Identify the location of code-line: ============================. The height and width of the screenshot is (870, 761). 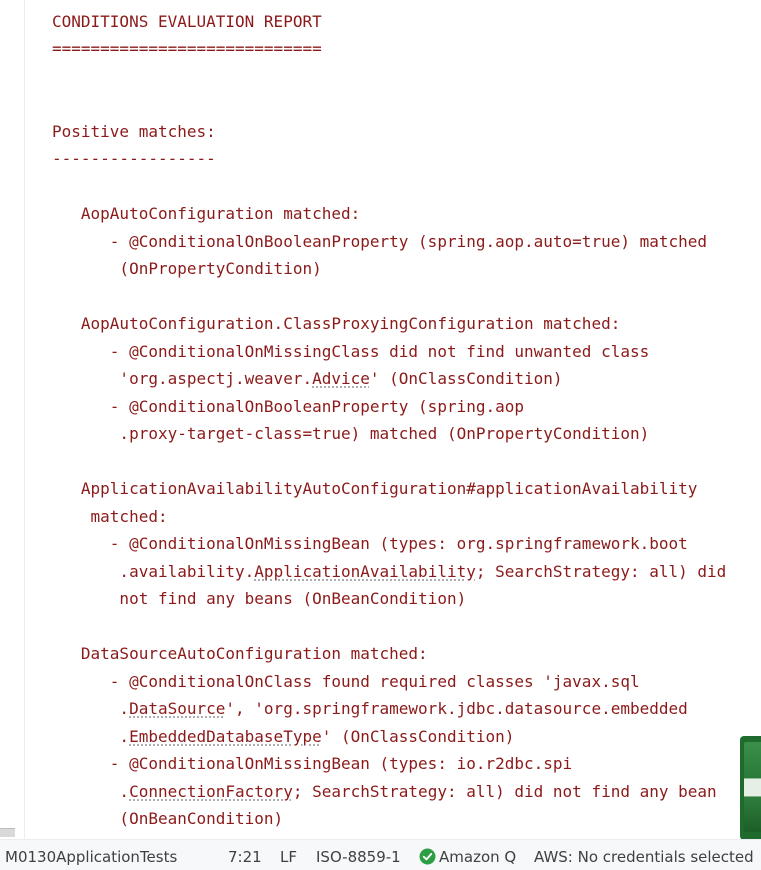
(187, 48).